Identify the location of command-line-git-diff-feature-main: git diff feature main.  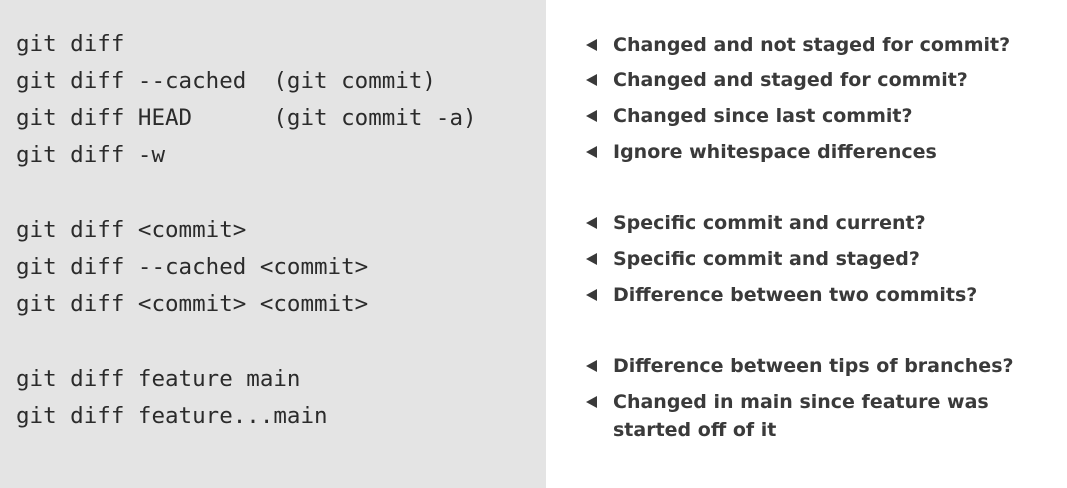
(158, 379).